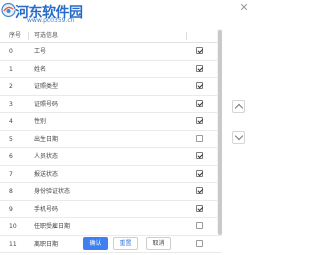 The width and height of the screenshot is (320, 255). I want to click on table-row: 11 离职日期, so click(111, 244).